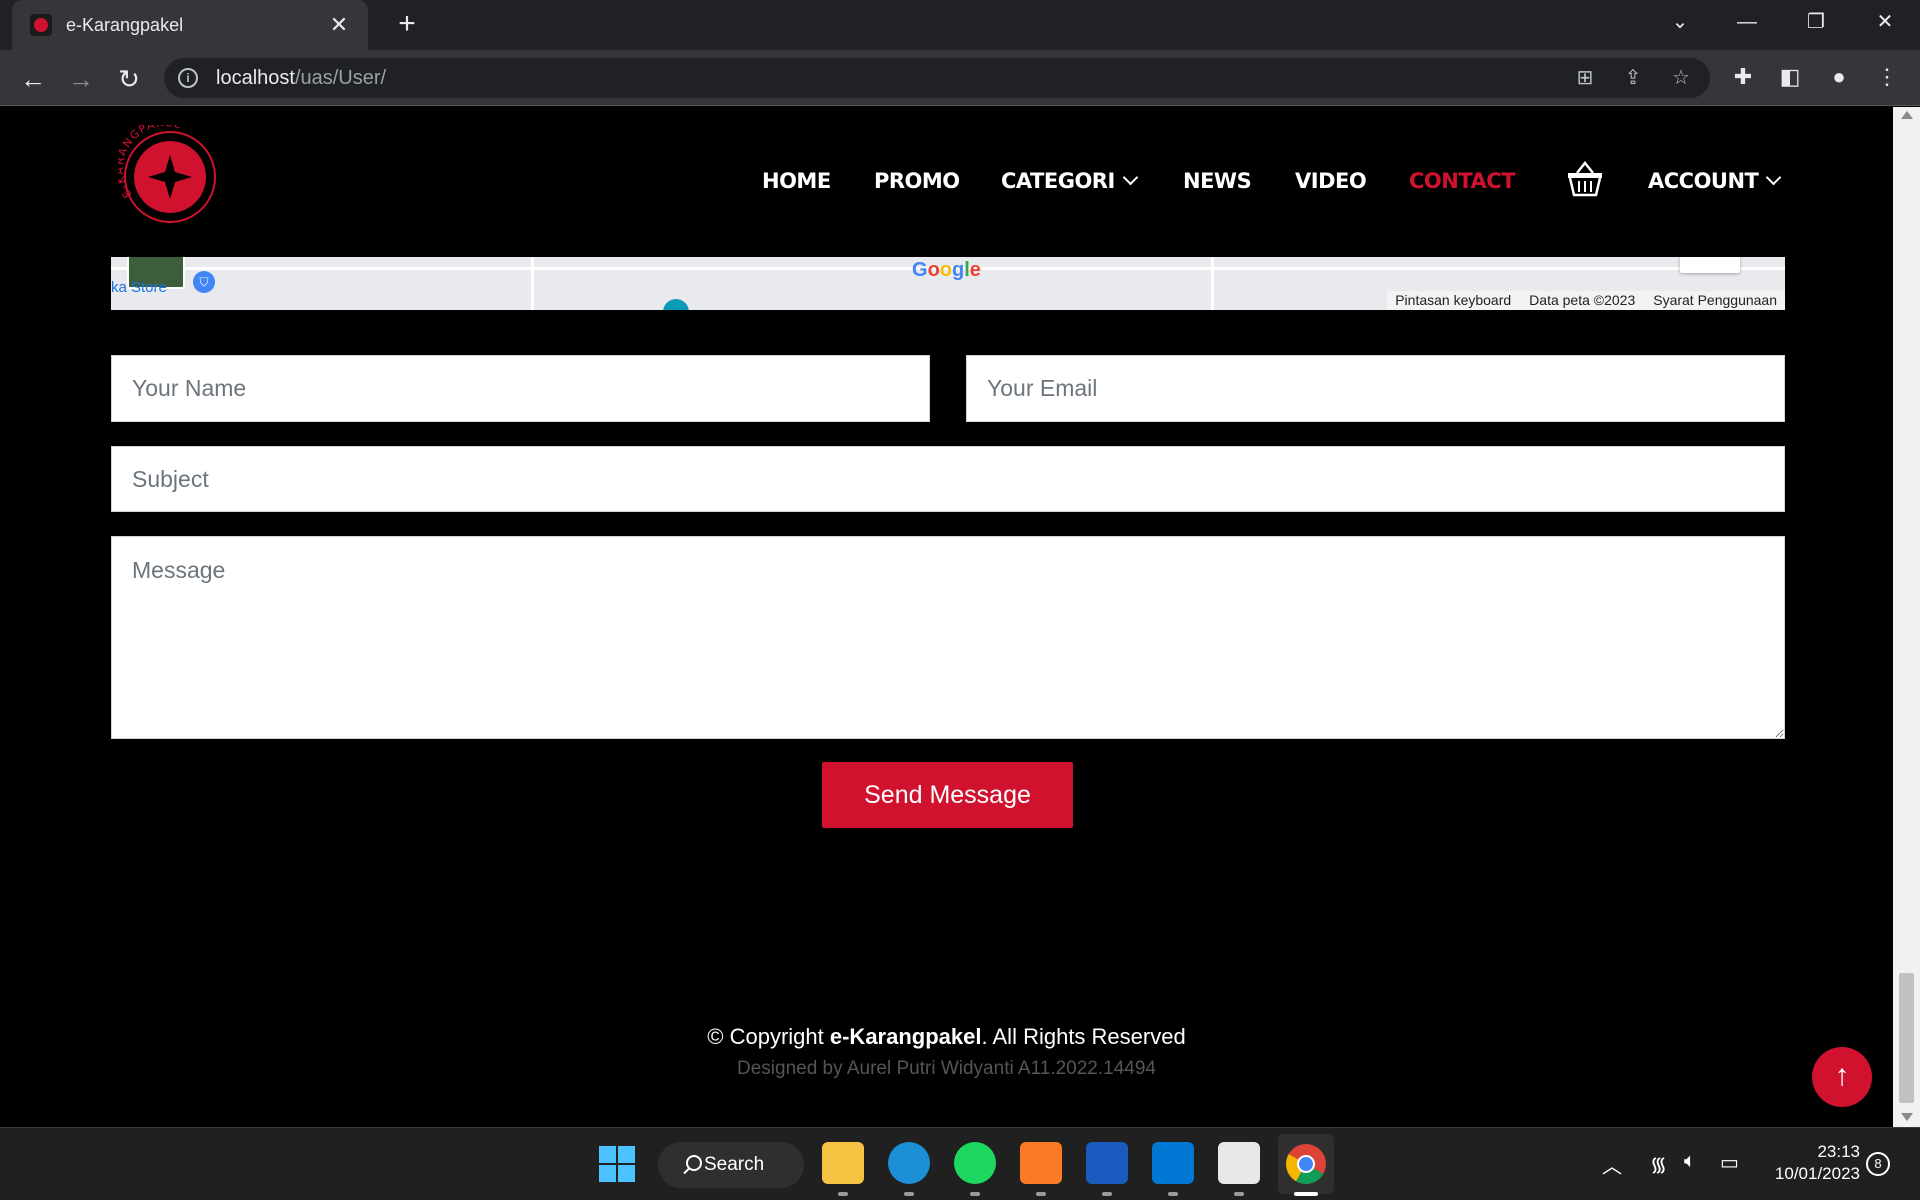 The image size is (1920, 1200). I want to click on subject-field, so click(948, 479).